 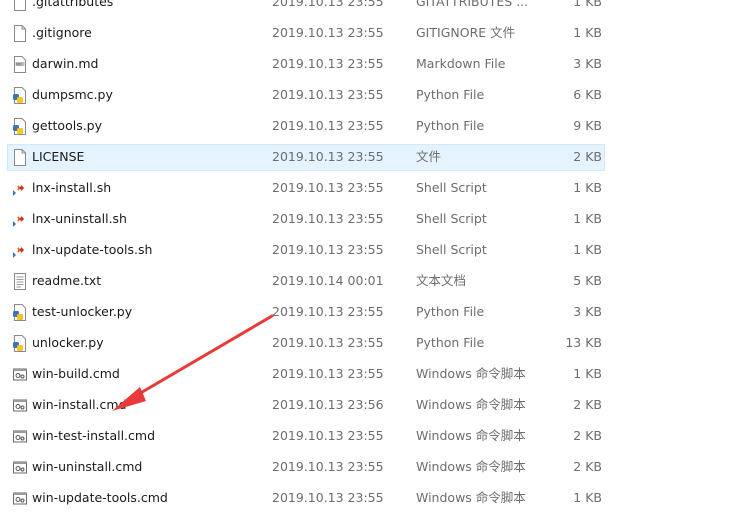 What do you see at coordinates (466, 32) in the screenshot?
I see `file-type: GITIGNORE 文件` at bounding box center [466, 32].